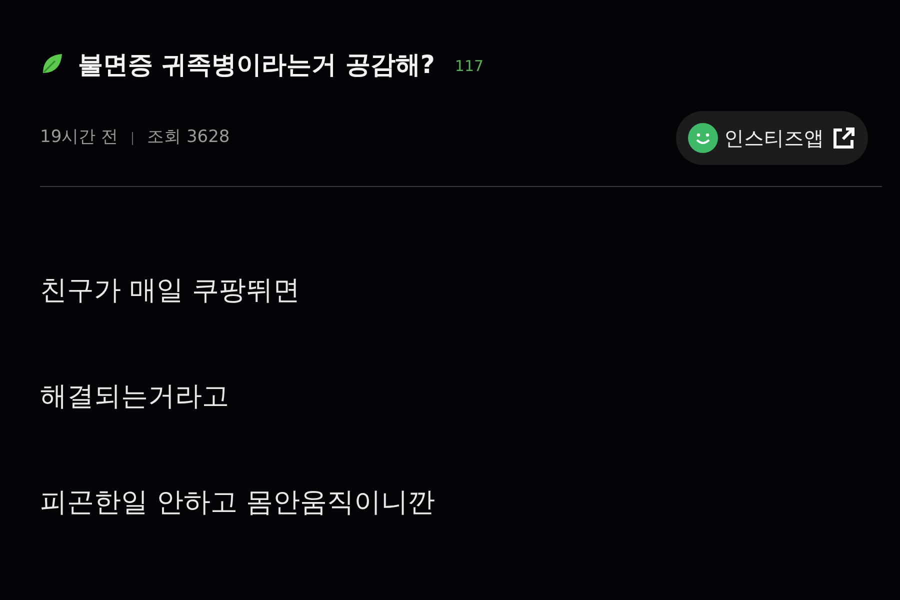 The image size is (900, 600). What do you see at coordinates (135, 397) in the screenshot?
I see `body-text: 해결되는거라고` at bounding box center [135, 397].